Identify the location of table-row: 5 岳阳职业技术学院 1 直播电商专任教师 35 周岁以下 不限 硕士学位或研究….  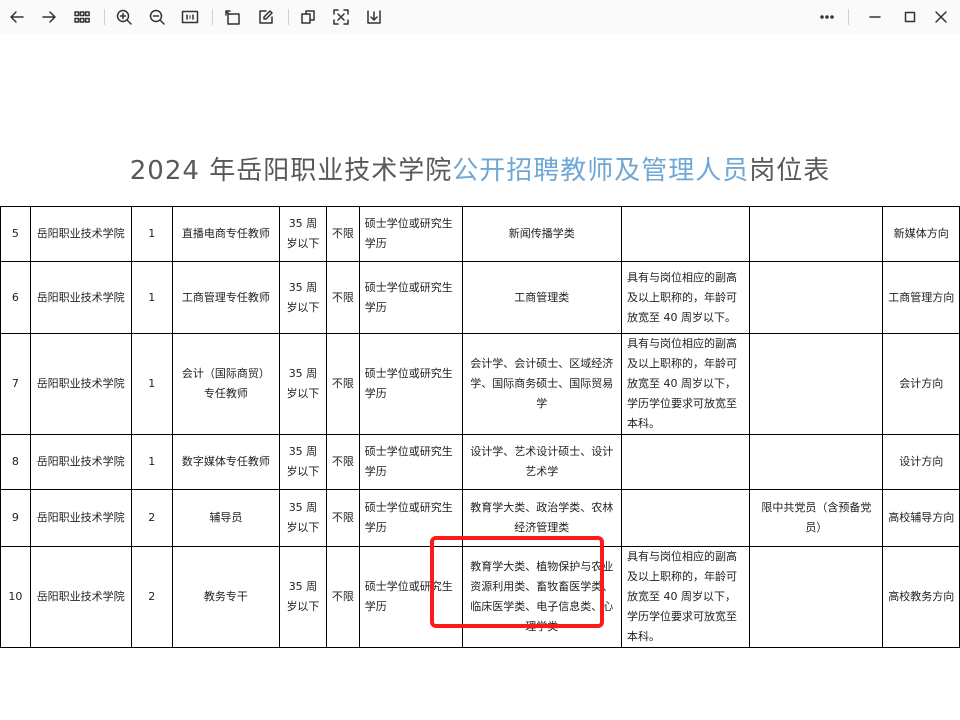
(480, 234).